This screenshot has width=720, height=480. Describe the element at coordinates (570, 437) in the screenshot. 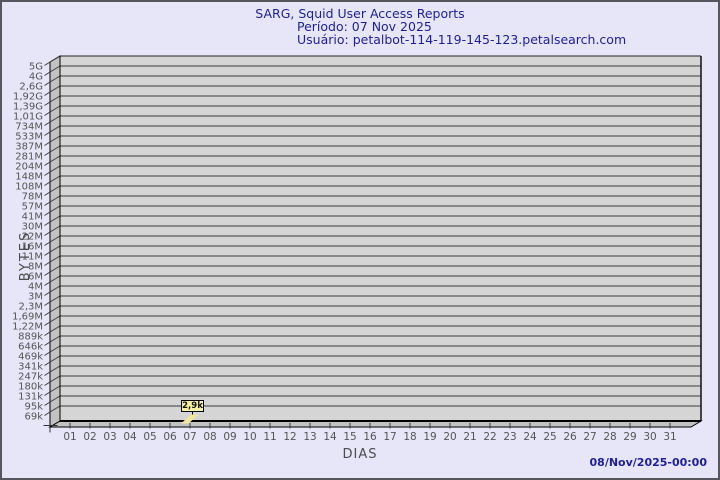

I see `x-tick-label: 26` at that location.